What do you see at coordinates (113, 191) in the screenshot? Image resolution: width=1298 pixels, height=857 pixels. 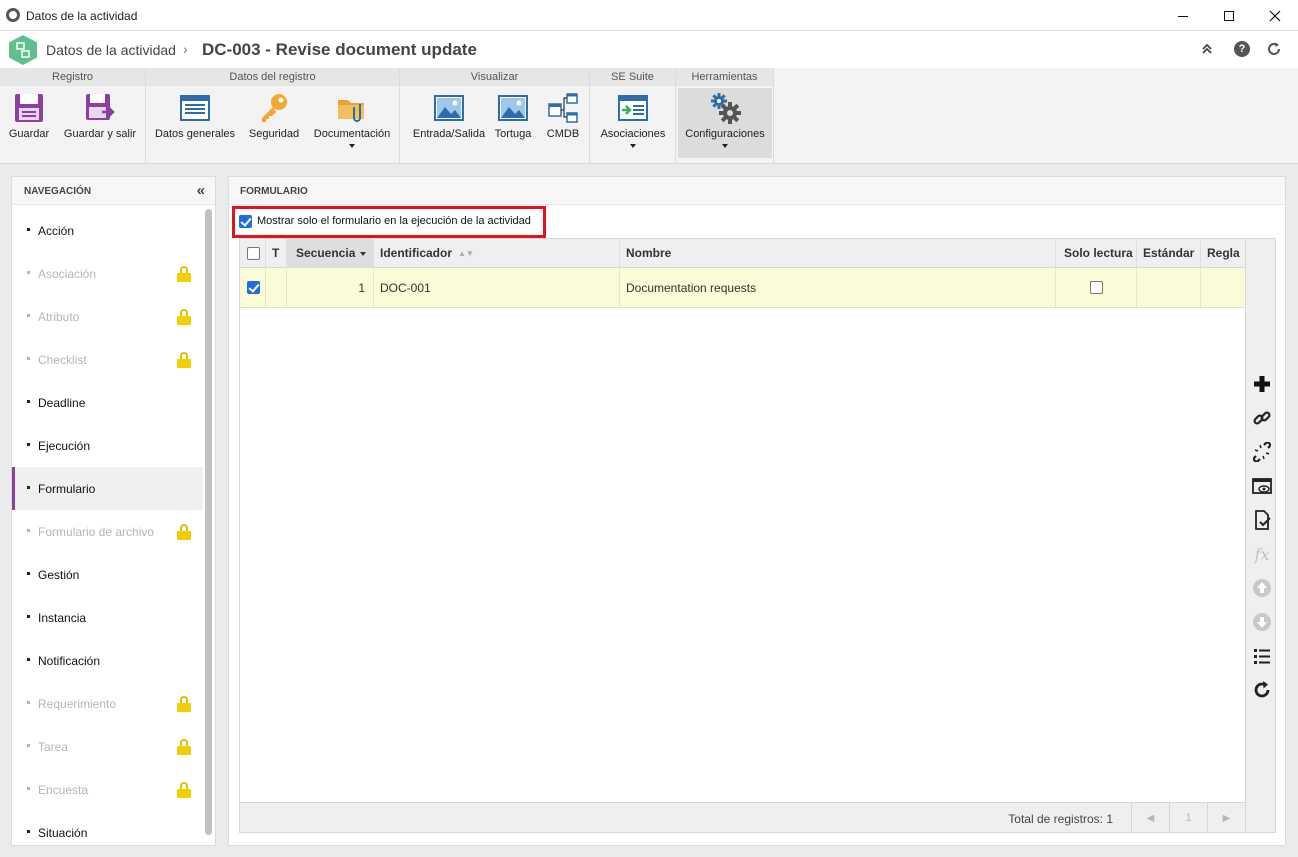 I see `navigation-header: NAVEGACIÓN «` at bounding box center [113, 191].